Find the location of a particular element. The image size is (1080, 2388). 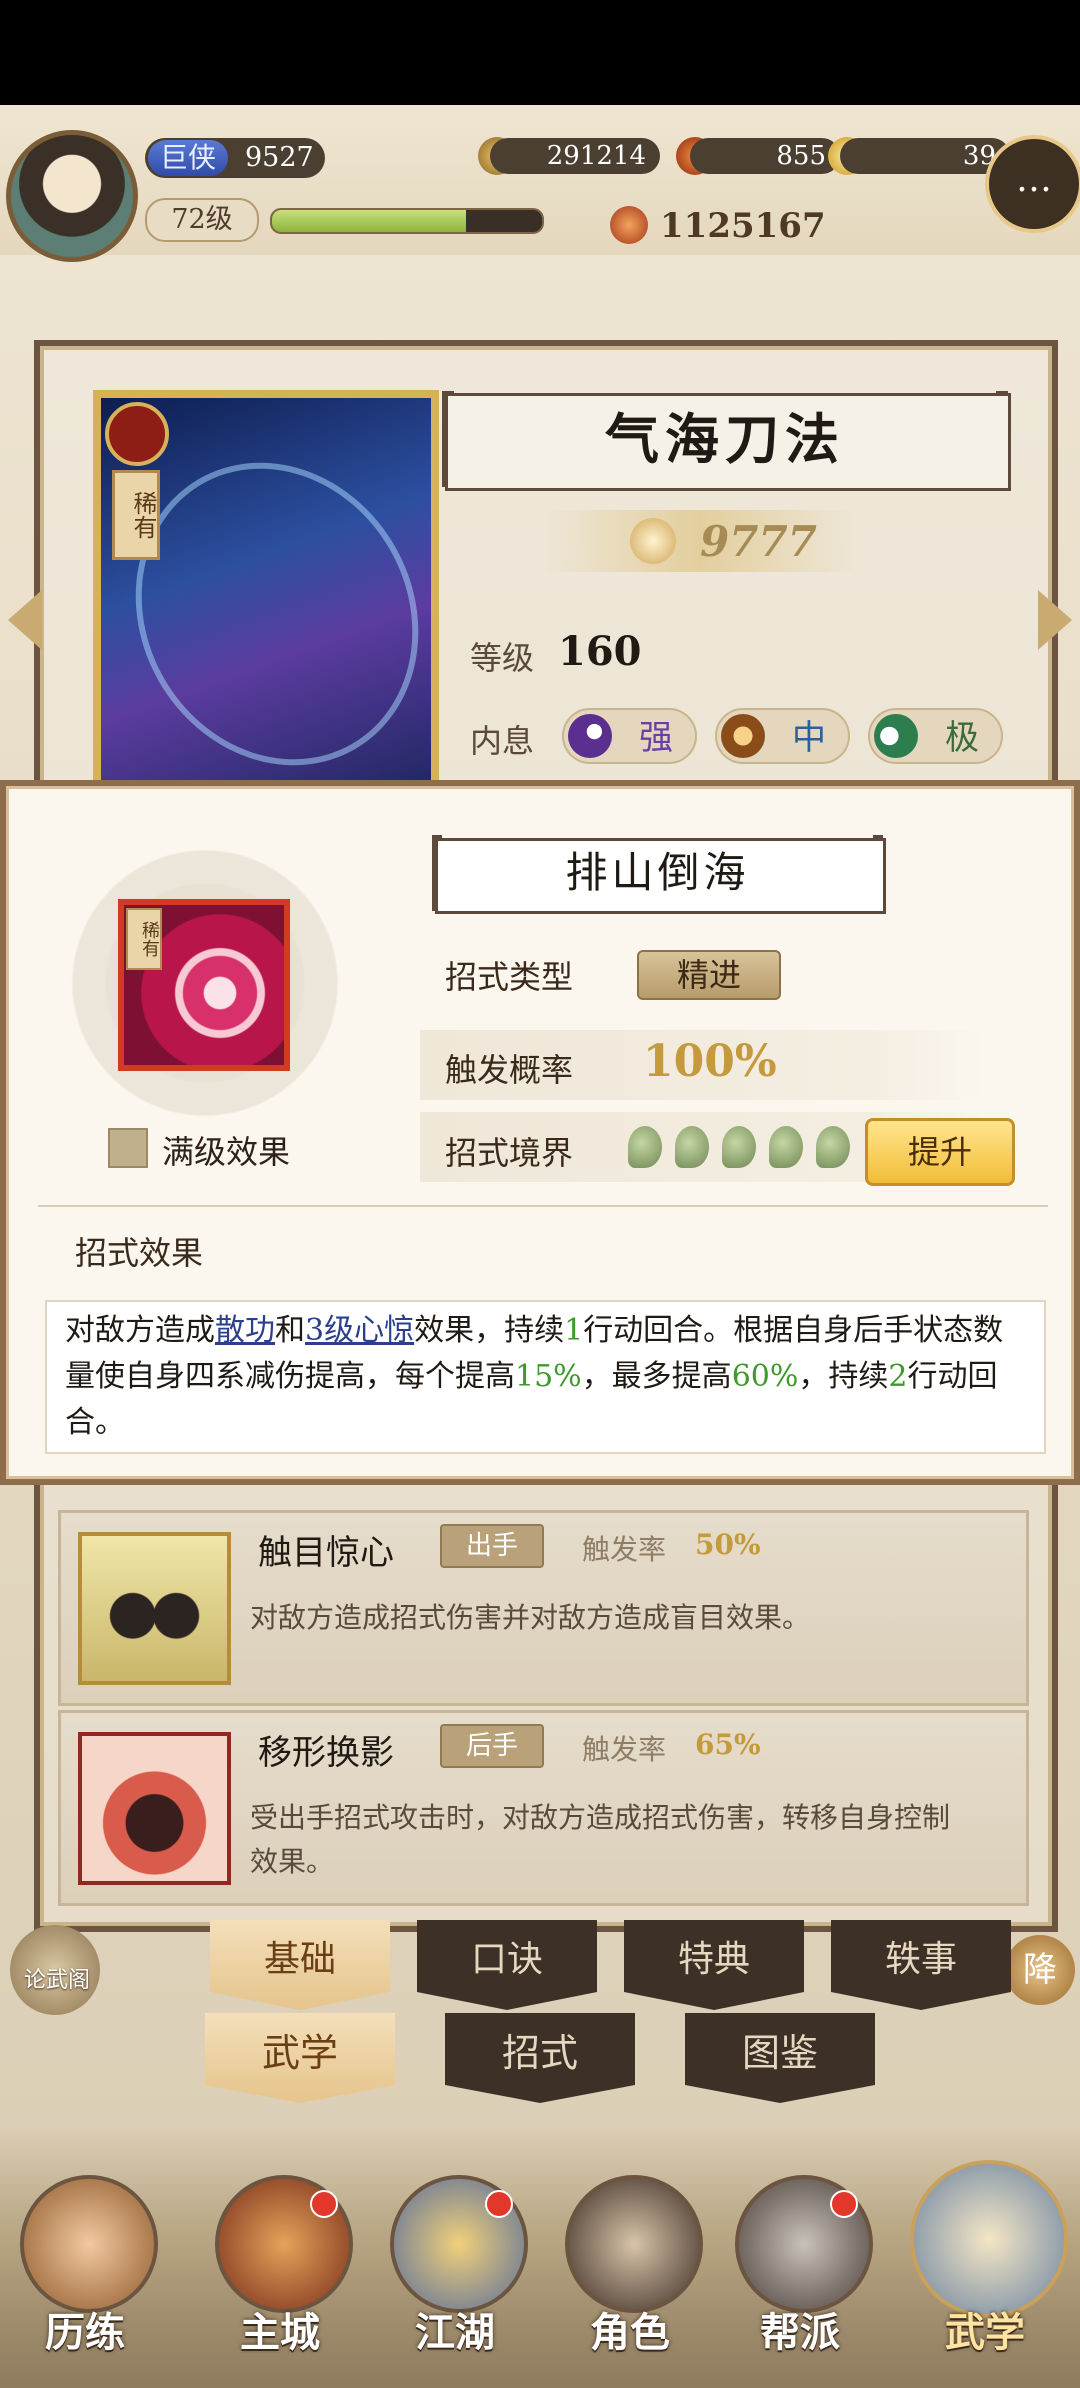

neili-label: 内息 is located at coordinates (502, 741).